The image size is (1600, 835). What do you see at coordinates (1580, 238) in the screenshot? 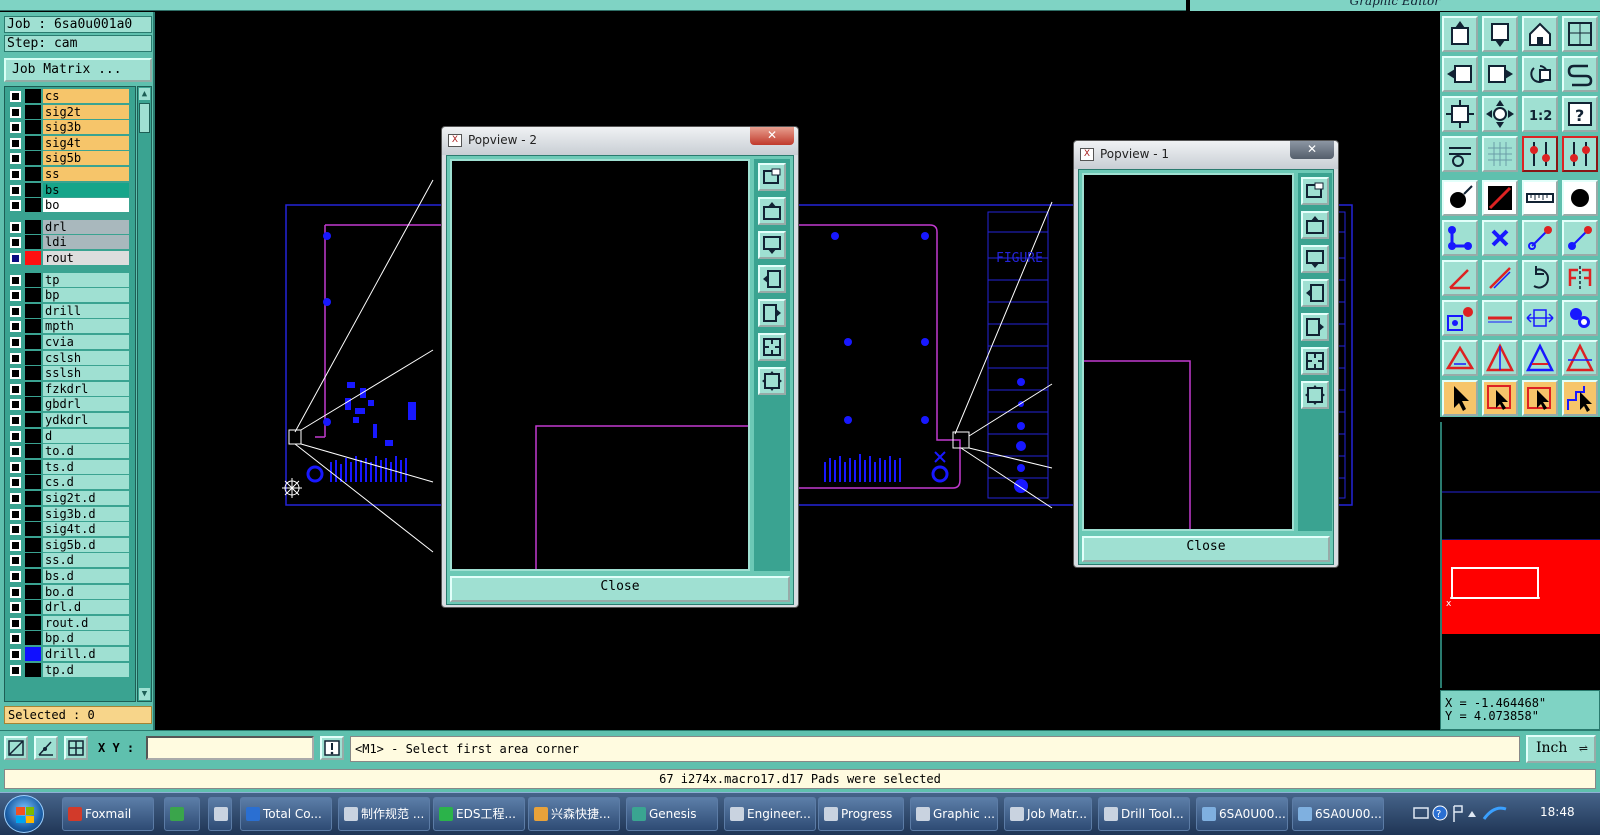
I see `line-from-point-icon` at bounding box center [1580, 238].